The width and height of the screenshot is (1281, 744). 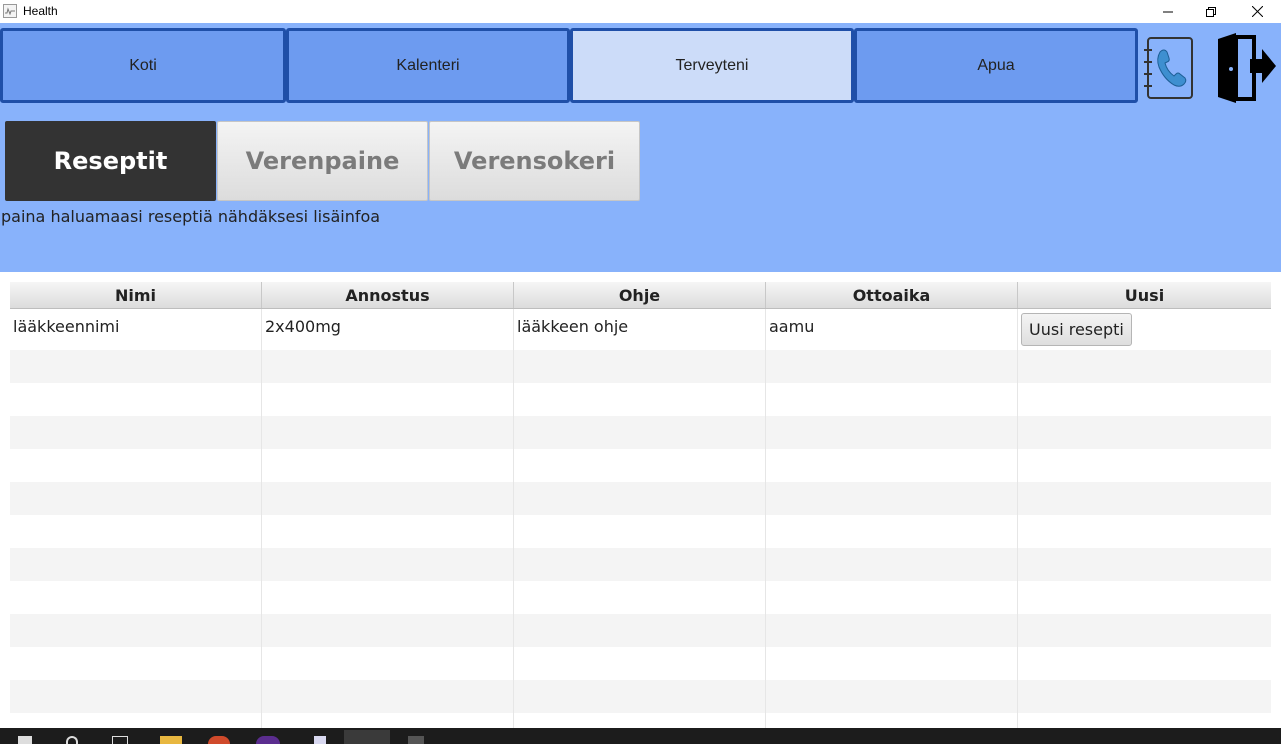 What do you see at coordinates (892, 329) in the screenshot?
I see `cell-ottoaika: aamu` at bounding box center [892, 329].